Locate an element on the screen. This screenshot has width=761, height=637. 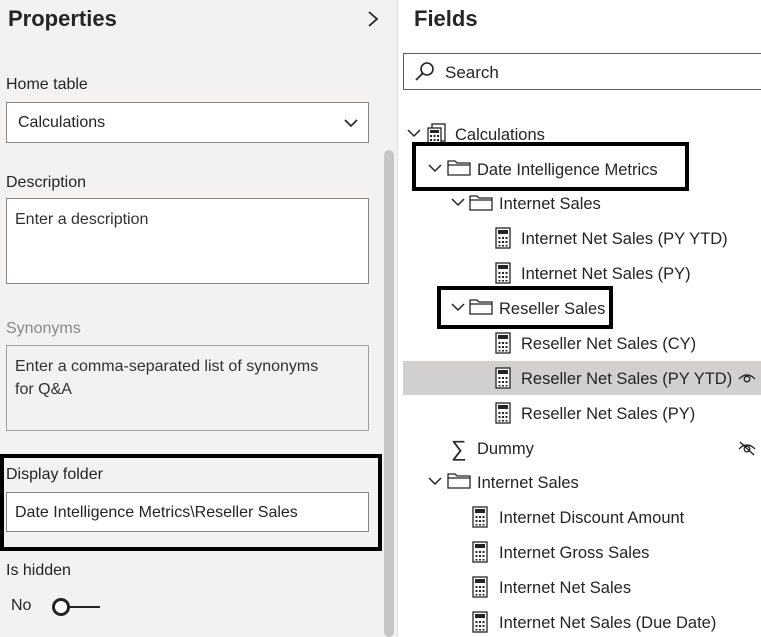
tree-measure-internet-net-sales: Internet Net Sales is located at coordinates (565, 588).